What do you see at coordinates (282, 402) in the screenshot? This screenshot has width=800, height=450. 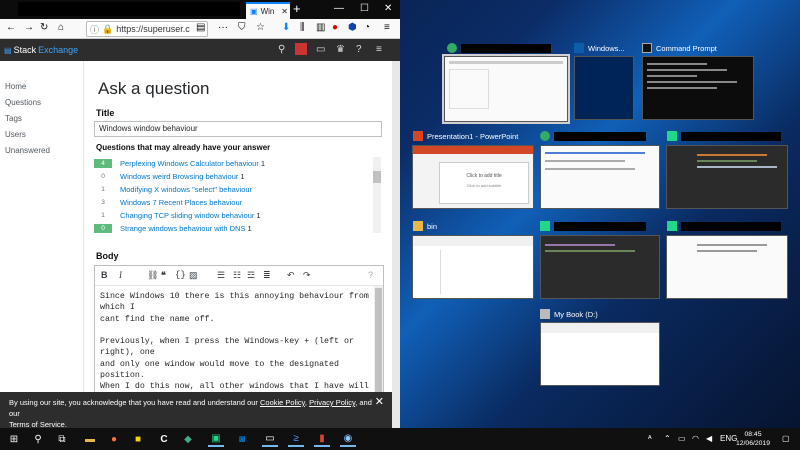 I see `cookie-policy-link: Cookie Policy` at bounding box center [282, 402].